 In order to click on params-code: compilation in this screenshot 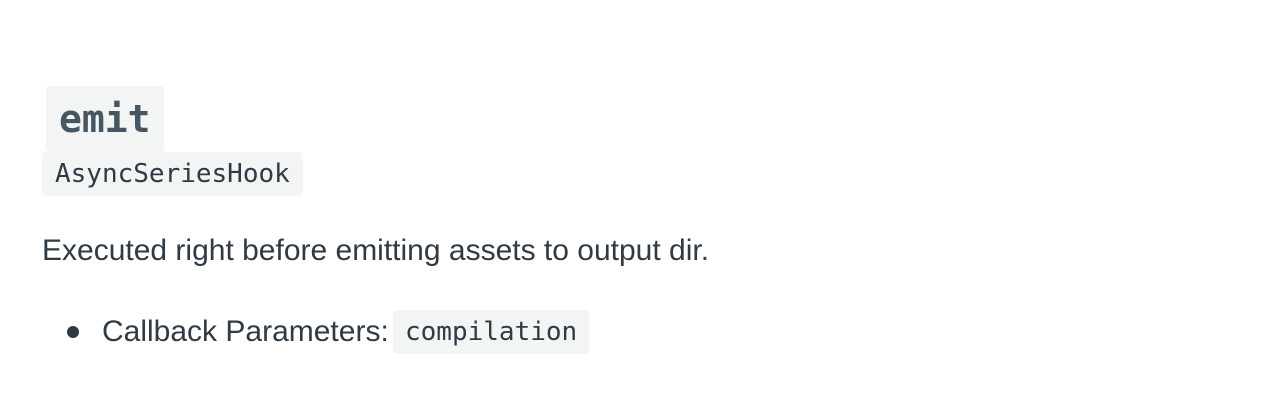, I will do `click(491, 332)`.